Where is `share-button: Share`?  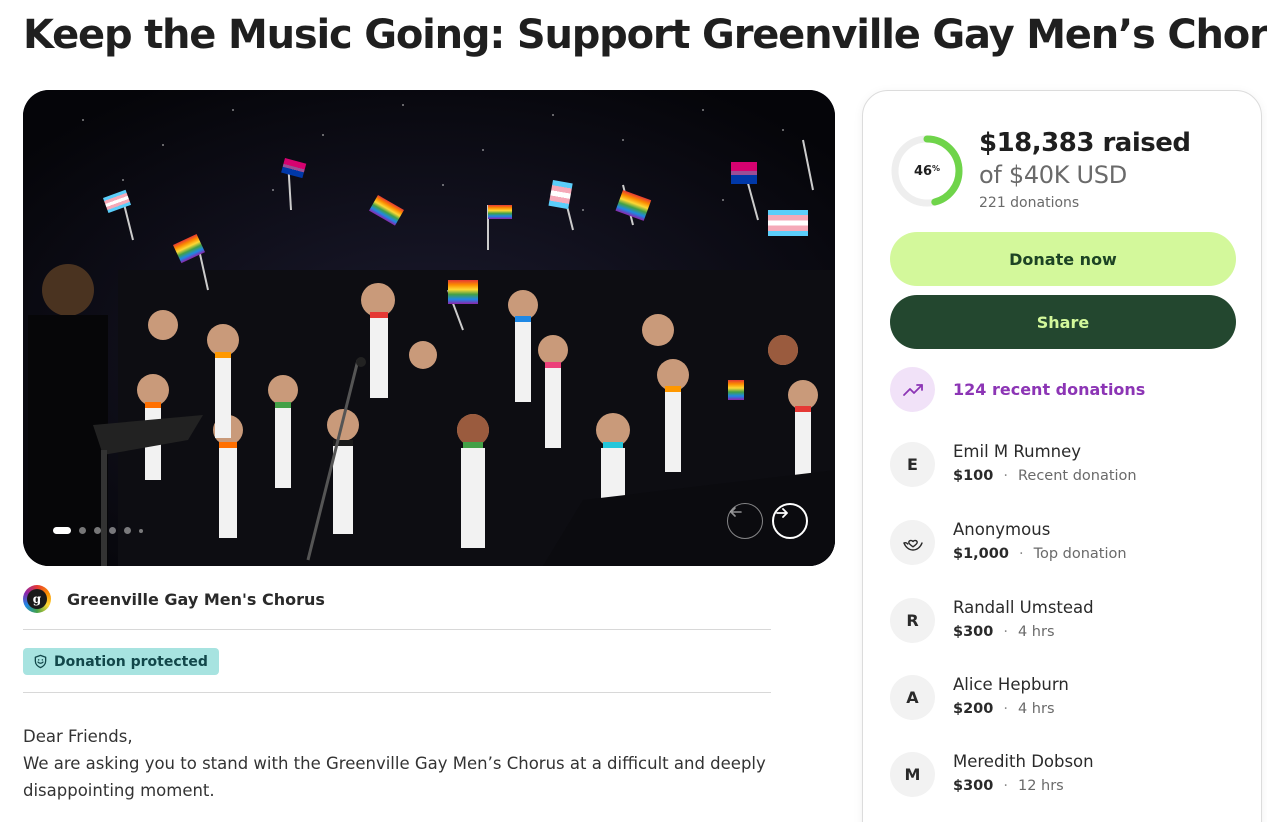 share-button: Share is located at coordinates (1063, 322).